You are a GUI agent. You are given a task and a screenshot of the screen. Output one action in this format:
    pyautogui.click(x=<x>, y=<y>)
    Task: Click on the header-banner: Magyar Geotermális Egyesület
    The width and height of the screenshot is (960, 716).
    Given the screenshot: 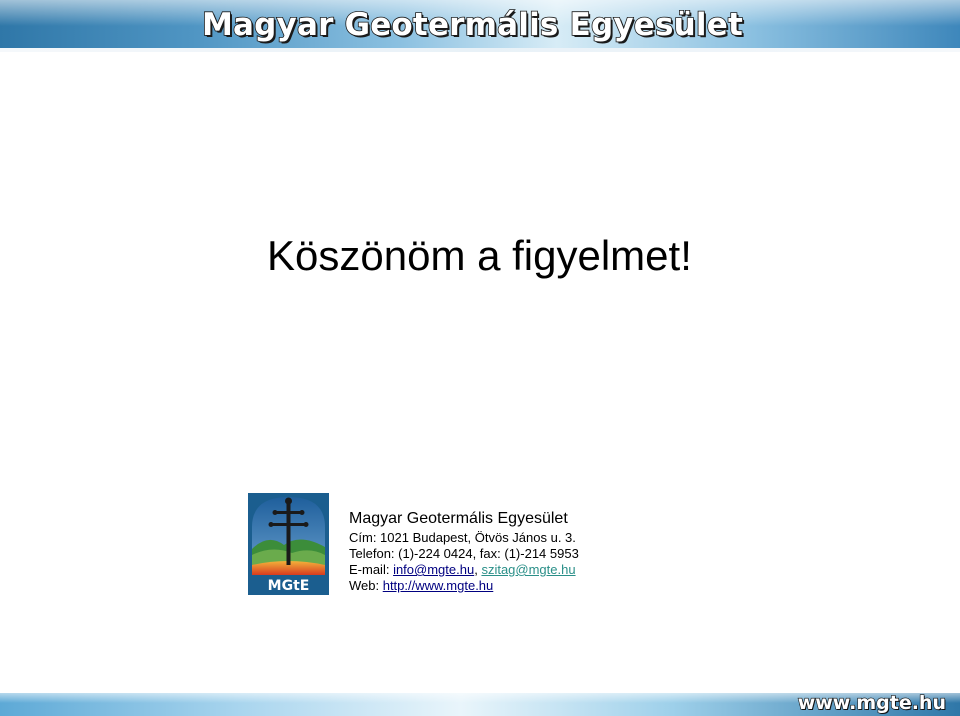 What is the action you would take?
    pyautogui.click(x=480, y=26)
    